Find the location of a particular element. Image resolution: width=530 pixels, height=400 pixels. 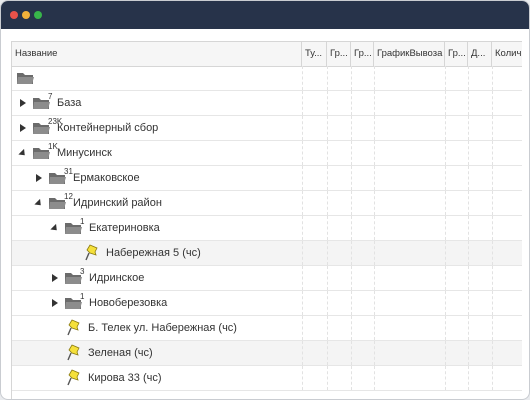

count-badge: 7 is located at coordinates (50, 96).